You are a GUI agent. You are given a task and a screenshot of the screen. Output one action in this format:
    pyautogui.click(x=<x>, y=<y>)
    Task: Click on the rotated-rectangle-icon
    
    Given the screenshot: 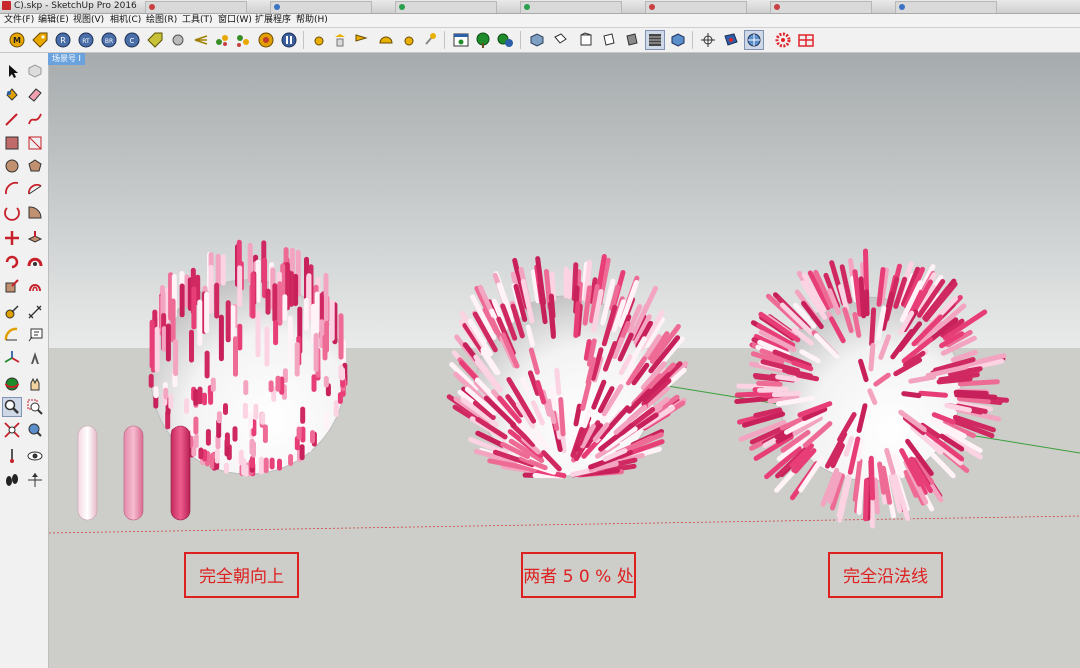 What is the action you would take?
    pyautogui.click(x=35, y=143)
    